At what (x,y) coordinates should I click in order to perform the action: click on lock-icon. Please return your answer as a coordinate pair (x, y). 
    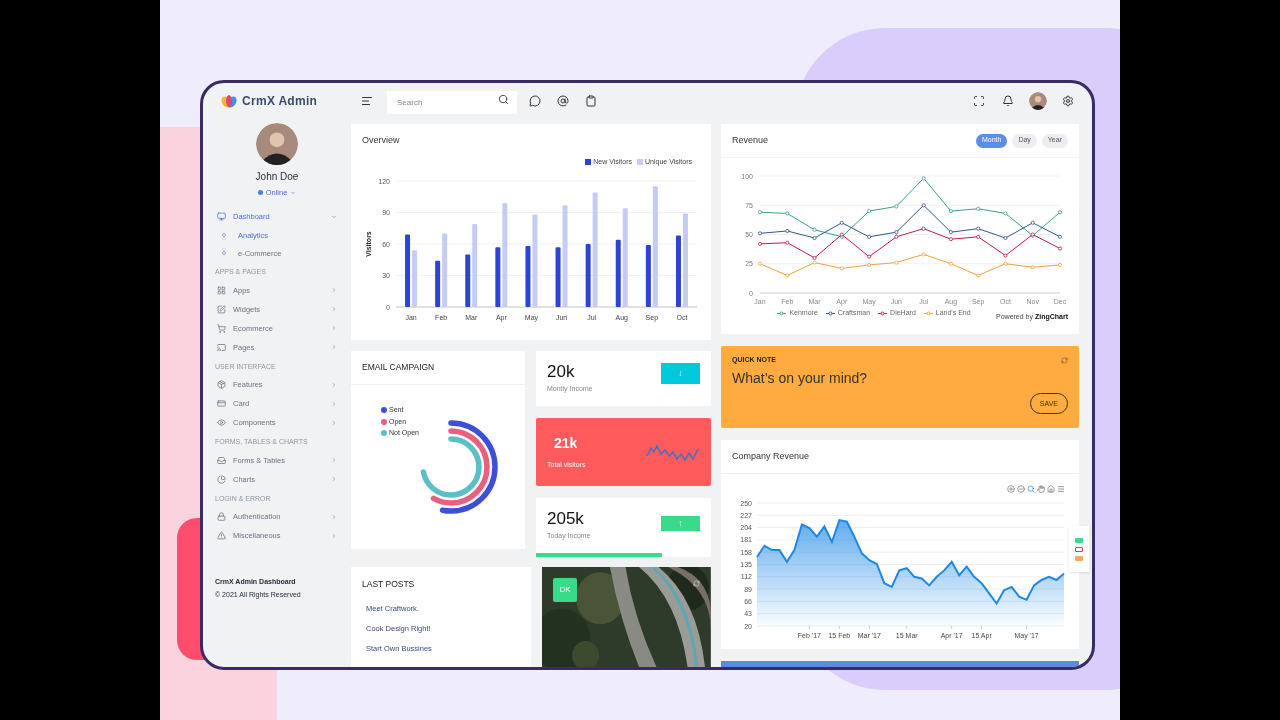
    Looking at the image, I should click on (221, 517).